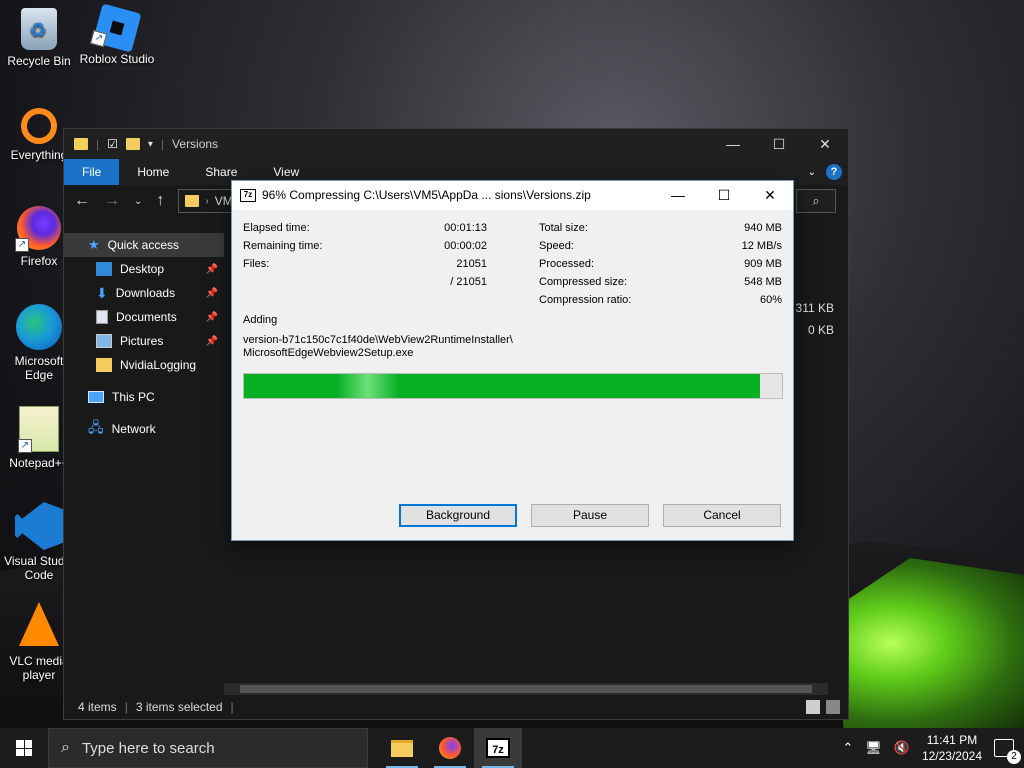 The width and height of the screenshot is (1024, 768). I want to click on background-button: Background, so click(458, 515).